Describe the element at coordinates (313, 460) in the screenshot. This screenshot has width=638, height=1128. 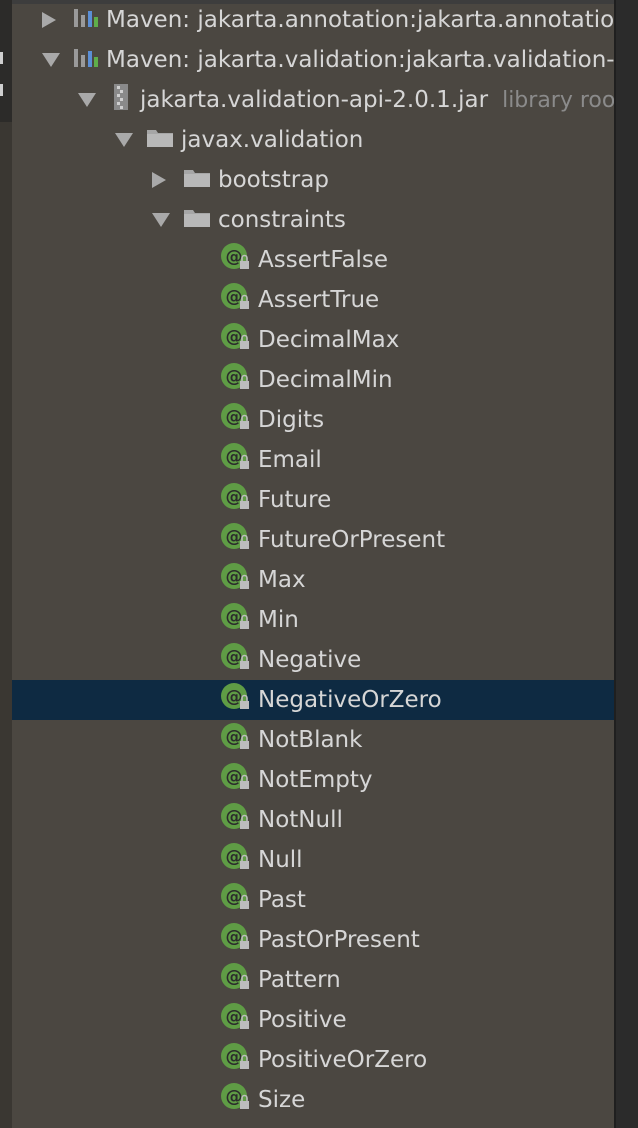
I see `tree-row-annotation-email: @ Email` at that location.